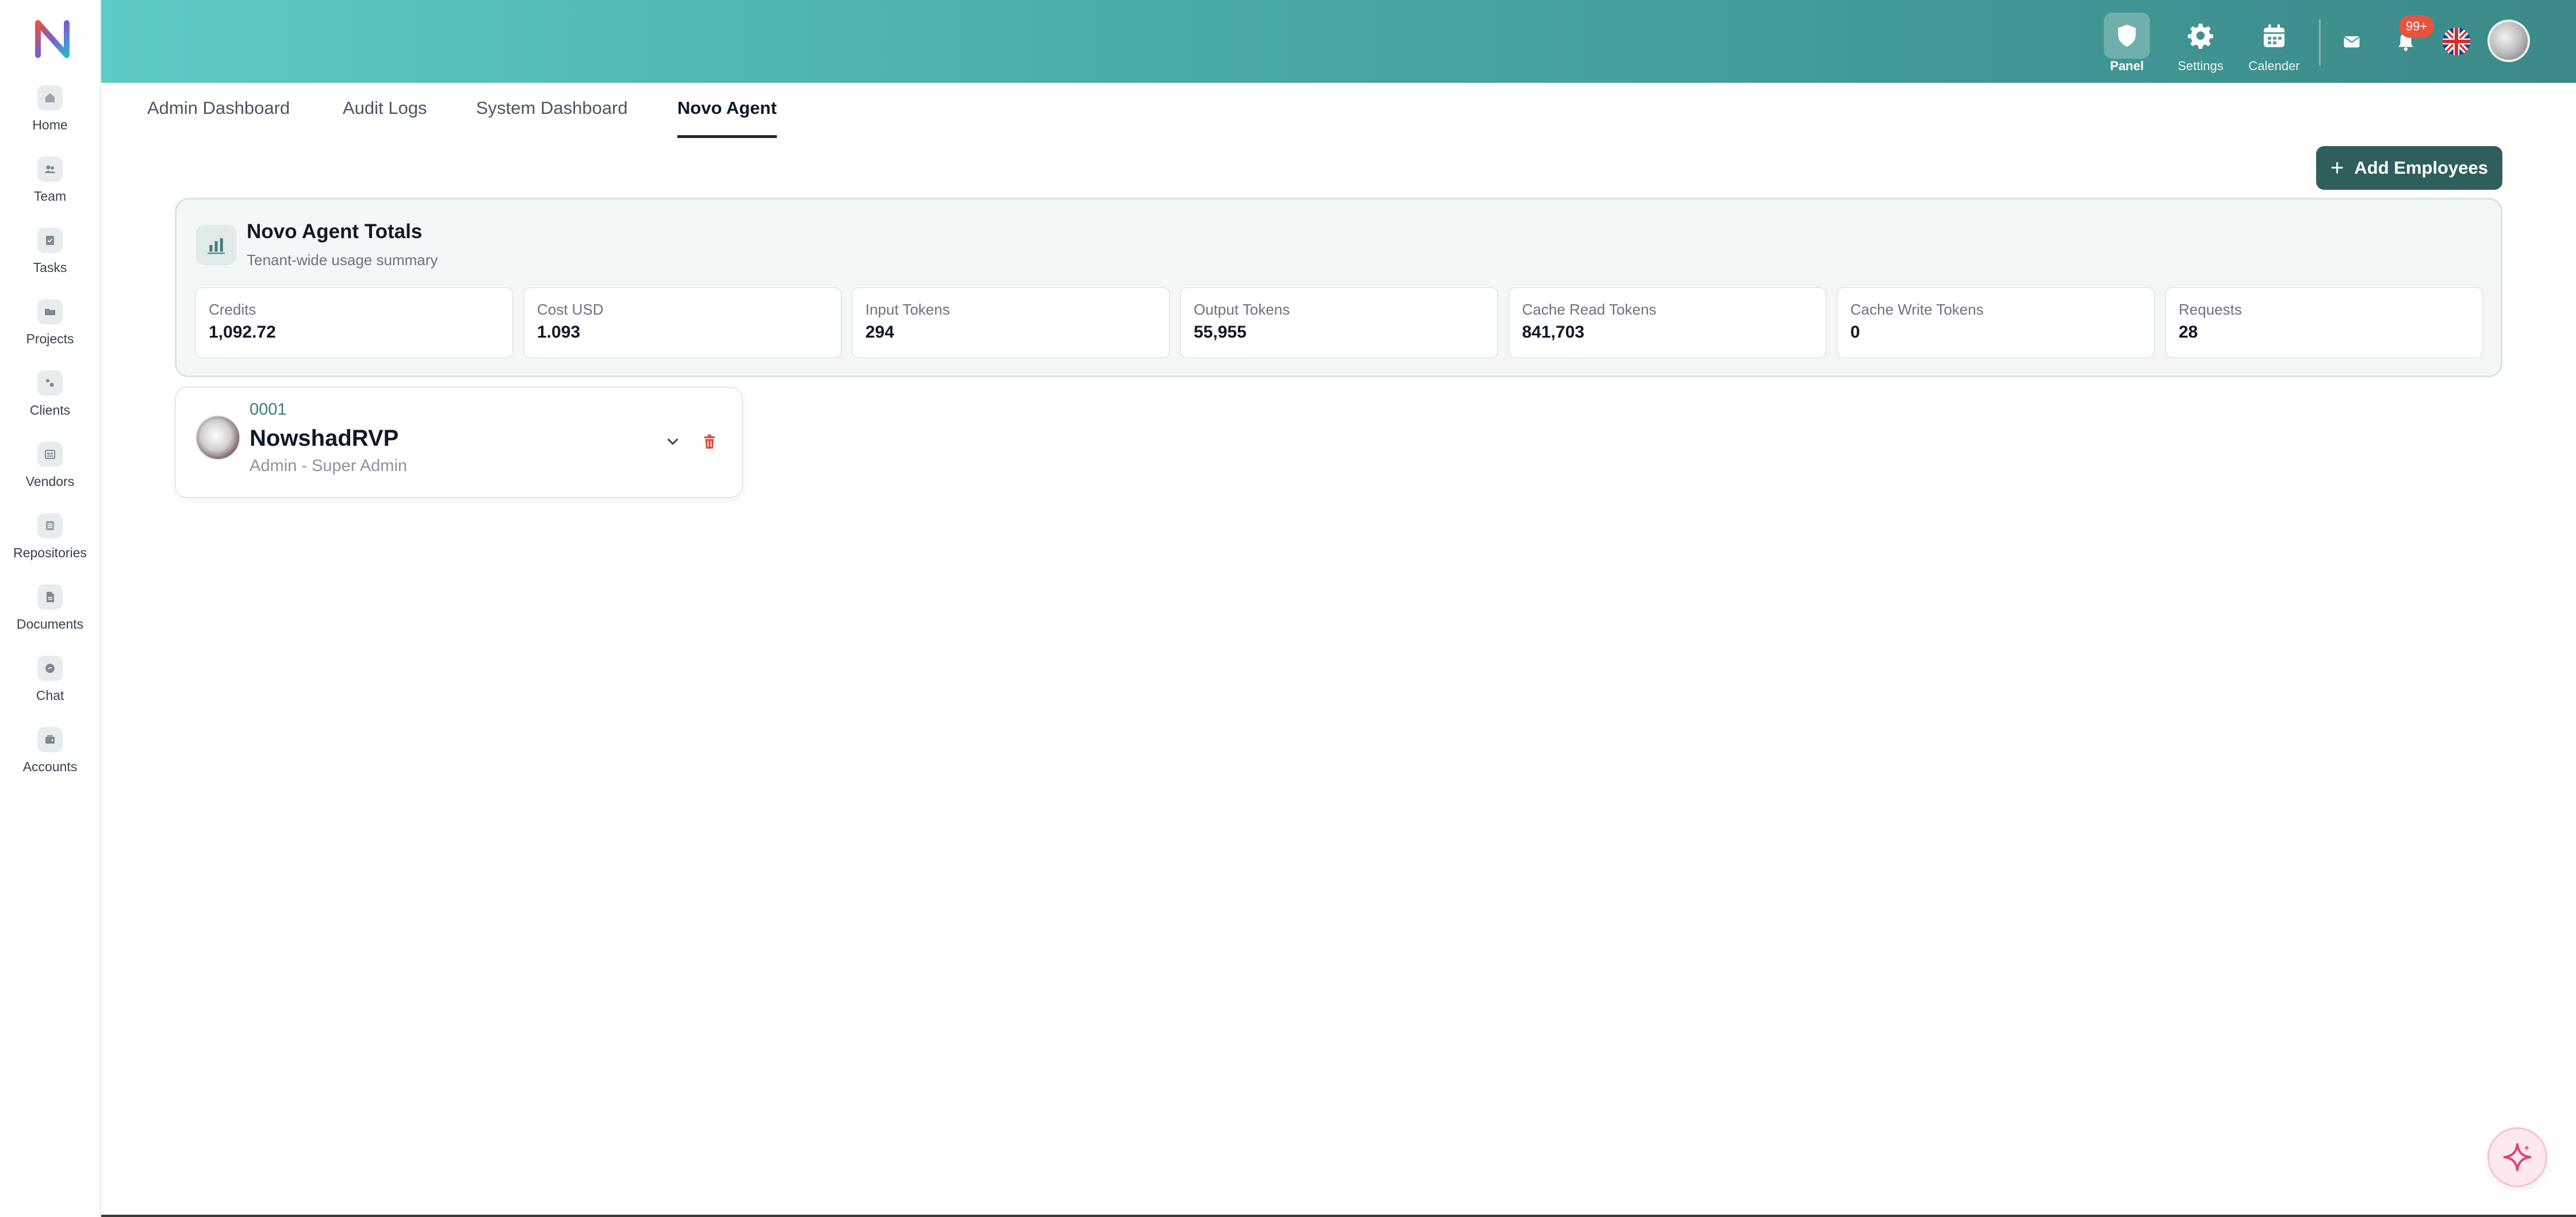  I want to click on stat-output-tokens: Output Tokens 55,955, so click(1339, 322).